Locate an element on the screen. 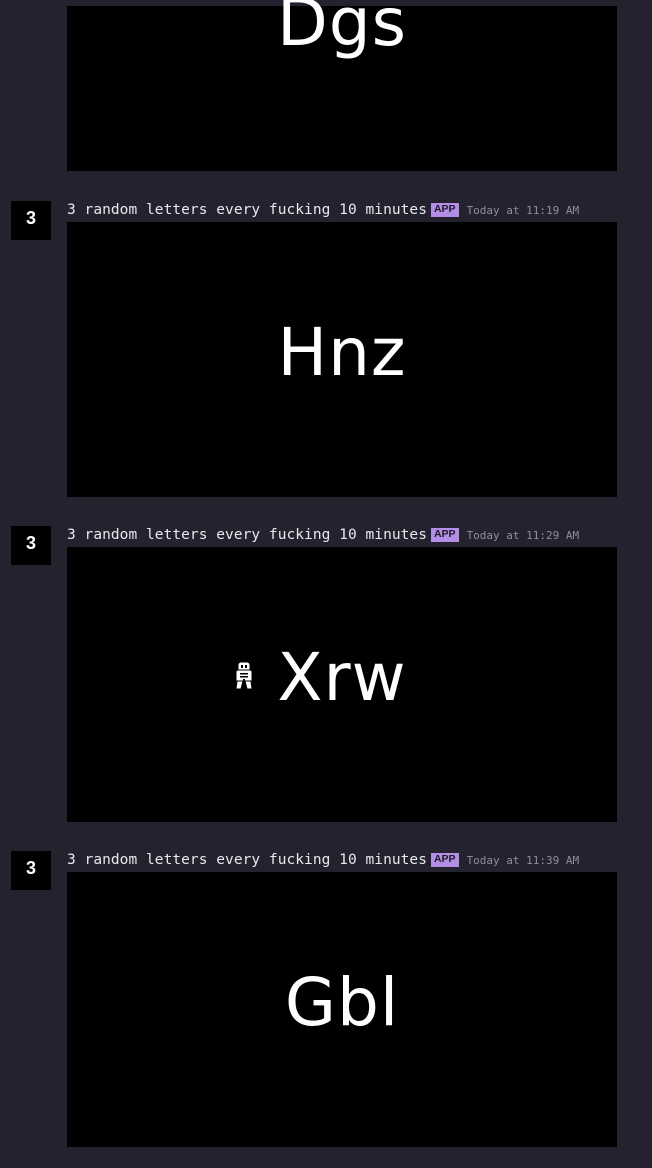 The width and height of the screenshot is (652, 1168). image-letters: Dgs is located at coordinates (342, 30).